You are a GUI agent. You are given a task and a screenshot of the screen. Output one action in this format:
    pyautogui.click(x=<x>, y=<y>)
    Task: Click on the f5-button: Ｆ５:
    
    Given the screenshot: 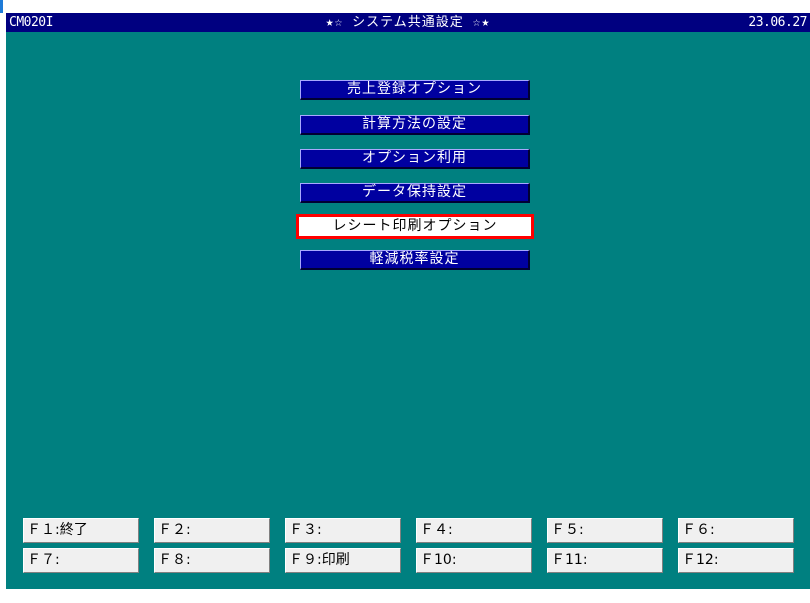 What is the action you would take?
    pyautogui.click(x=605, y=530)
    